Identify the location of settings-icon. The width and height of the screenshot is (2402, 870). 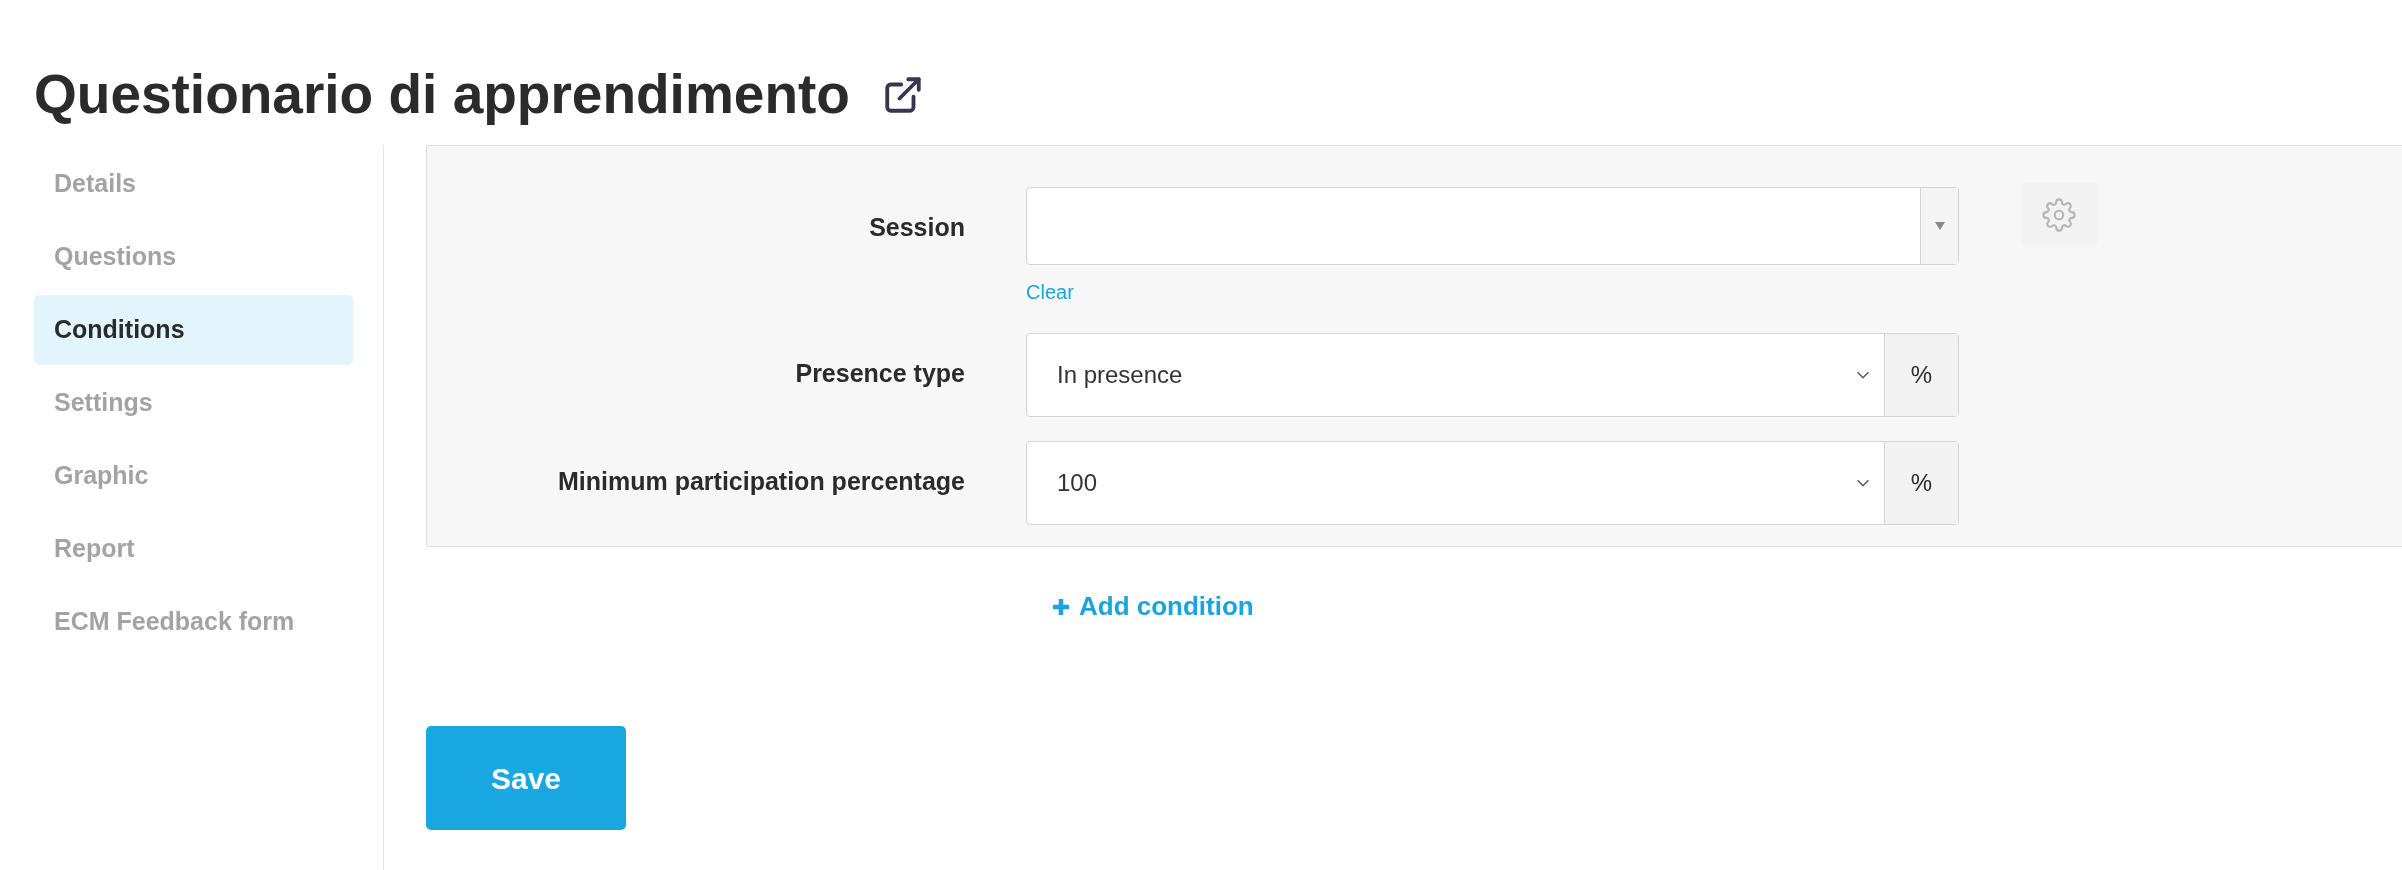
(2059, 214).